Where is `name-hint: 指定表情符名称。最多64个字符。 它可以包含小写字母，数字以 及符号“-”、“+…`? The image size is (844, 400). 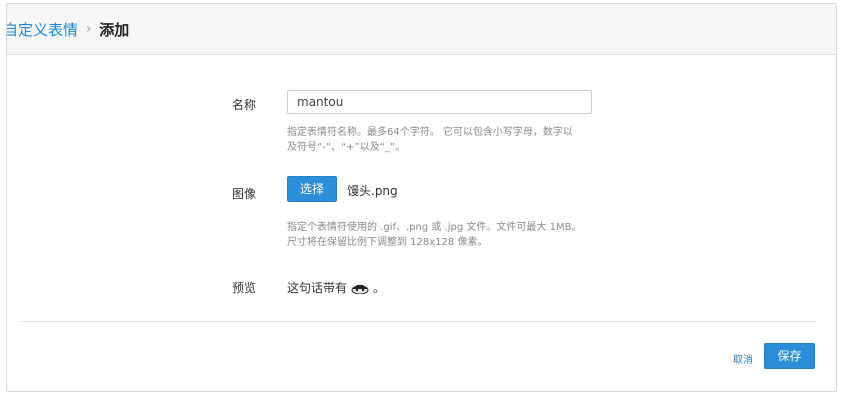 name-hint: 指定表情符名称。最多64个字符。 它可以包含小写字母，数字以 及符号“-”、“+… is located at coordinates (430, 140).